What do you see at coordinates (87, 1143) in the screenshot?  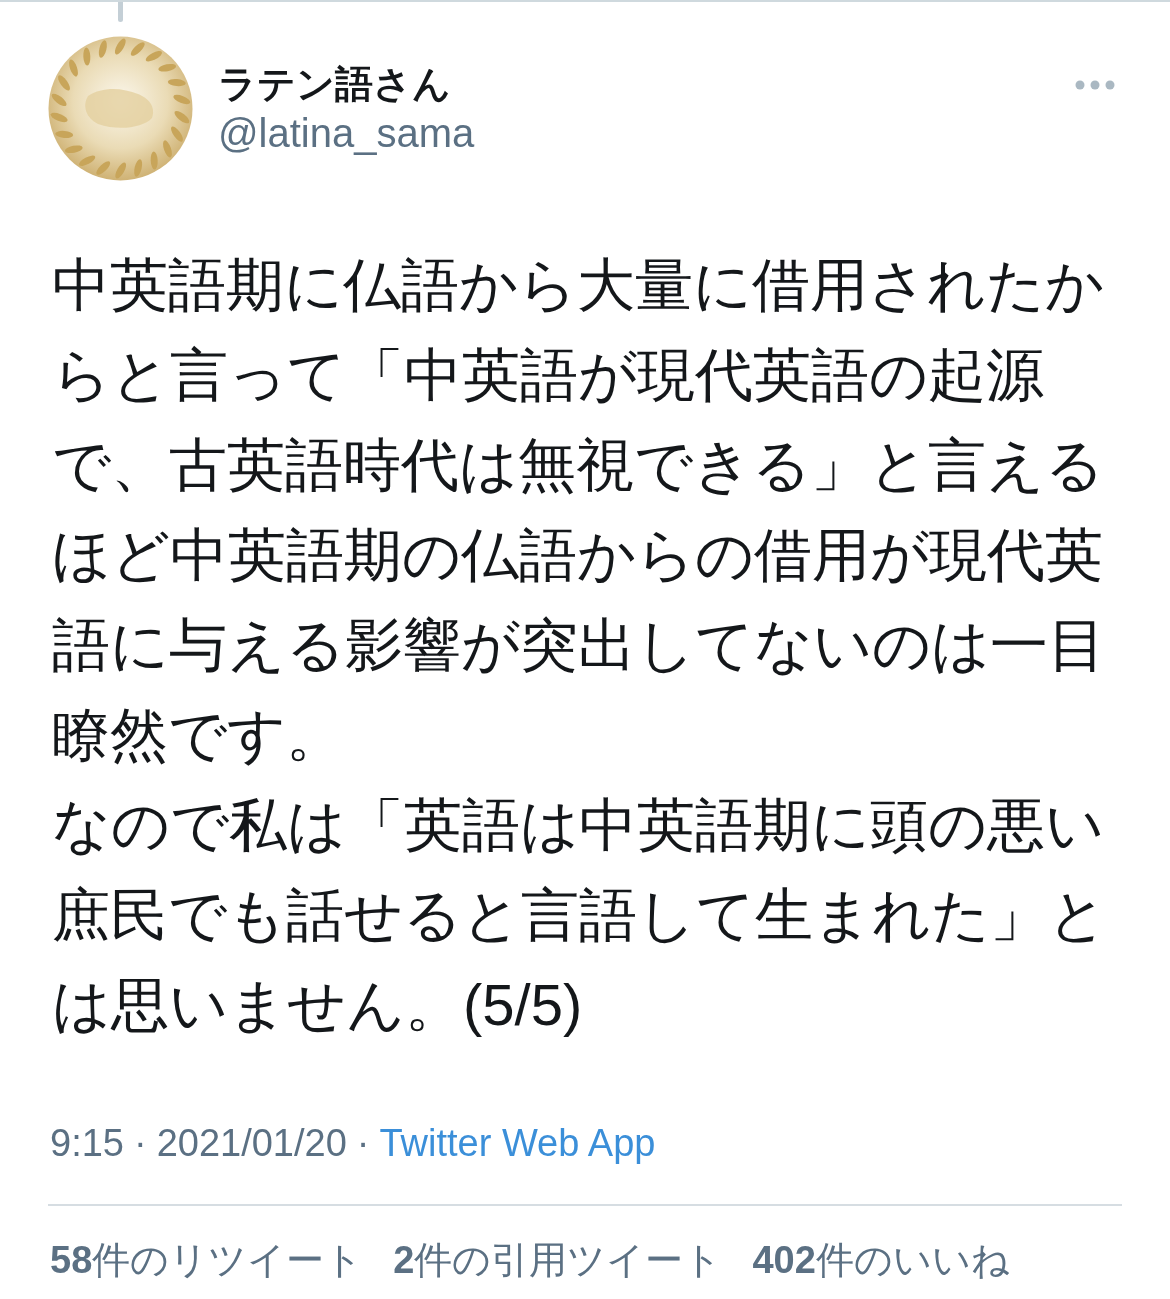 I see `timestamp-text: 9:15` at bounding box center [87, 1143].